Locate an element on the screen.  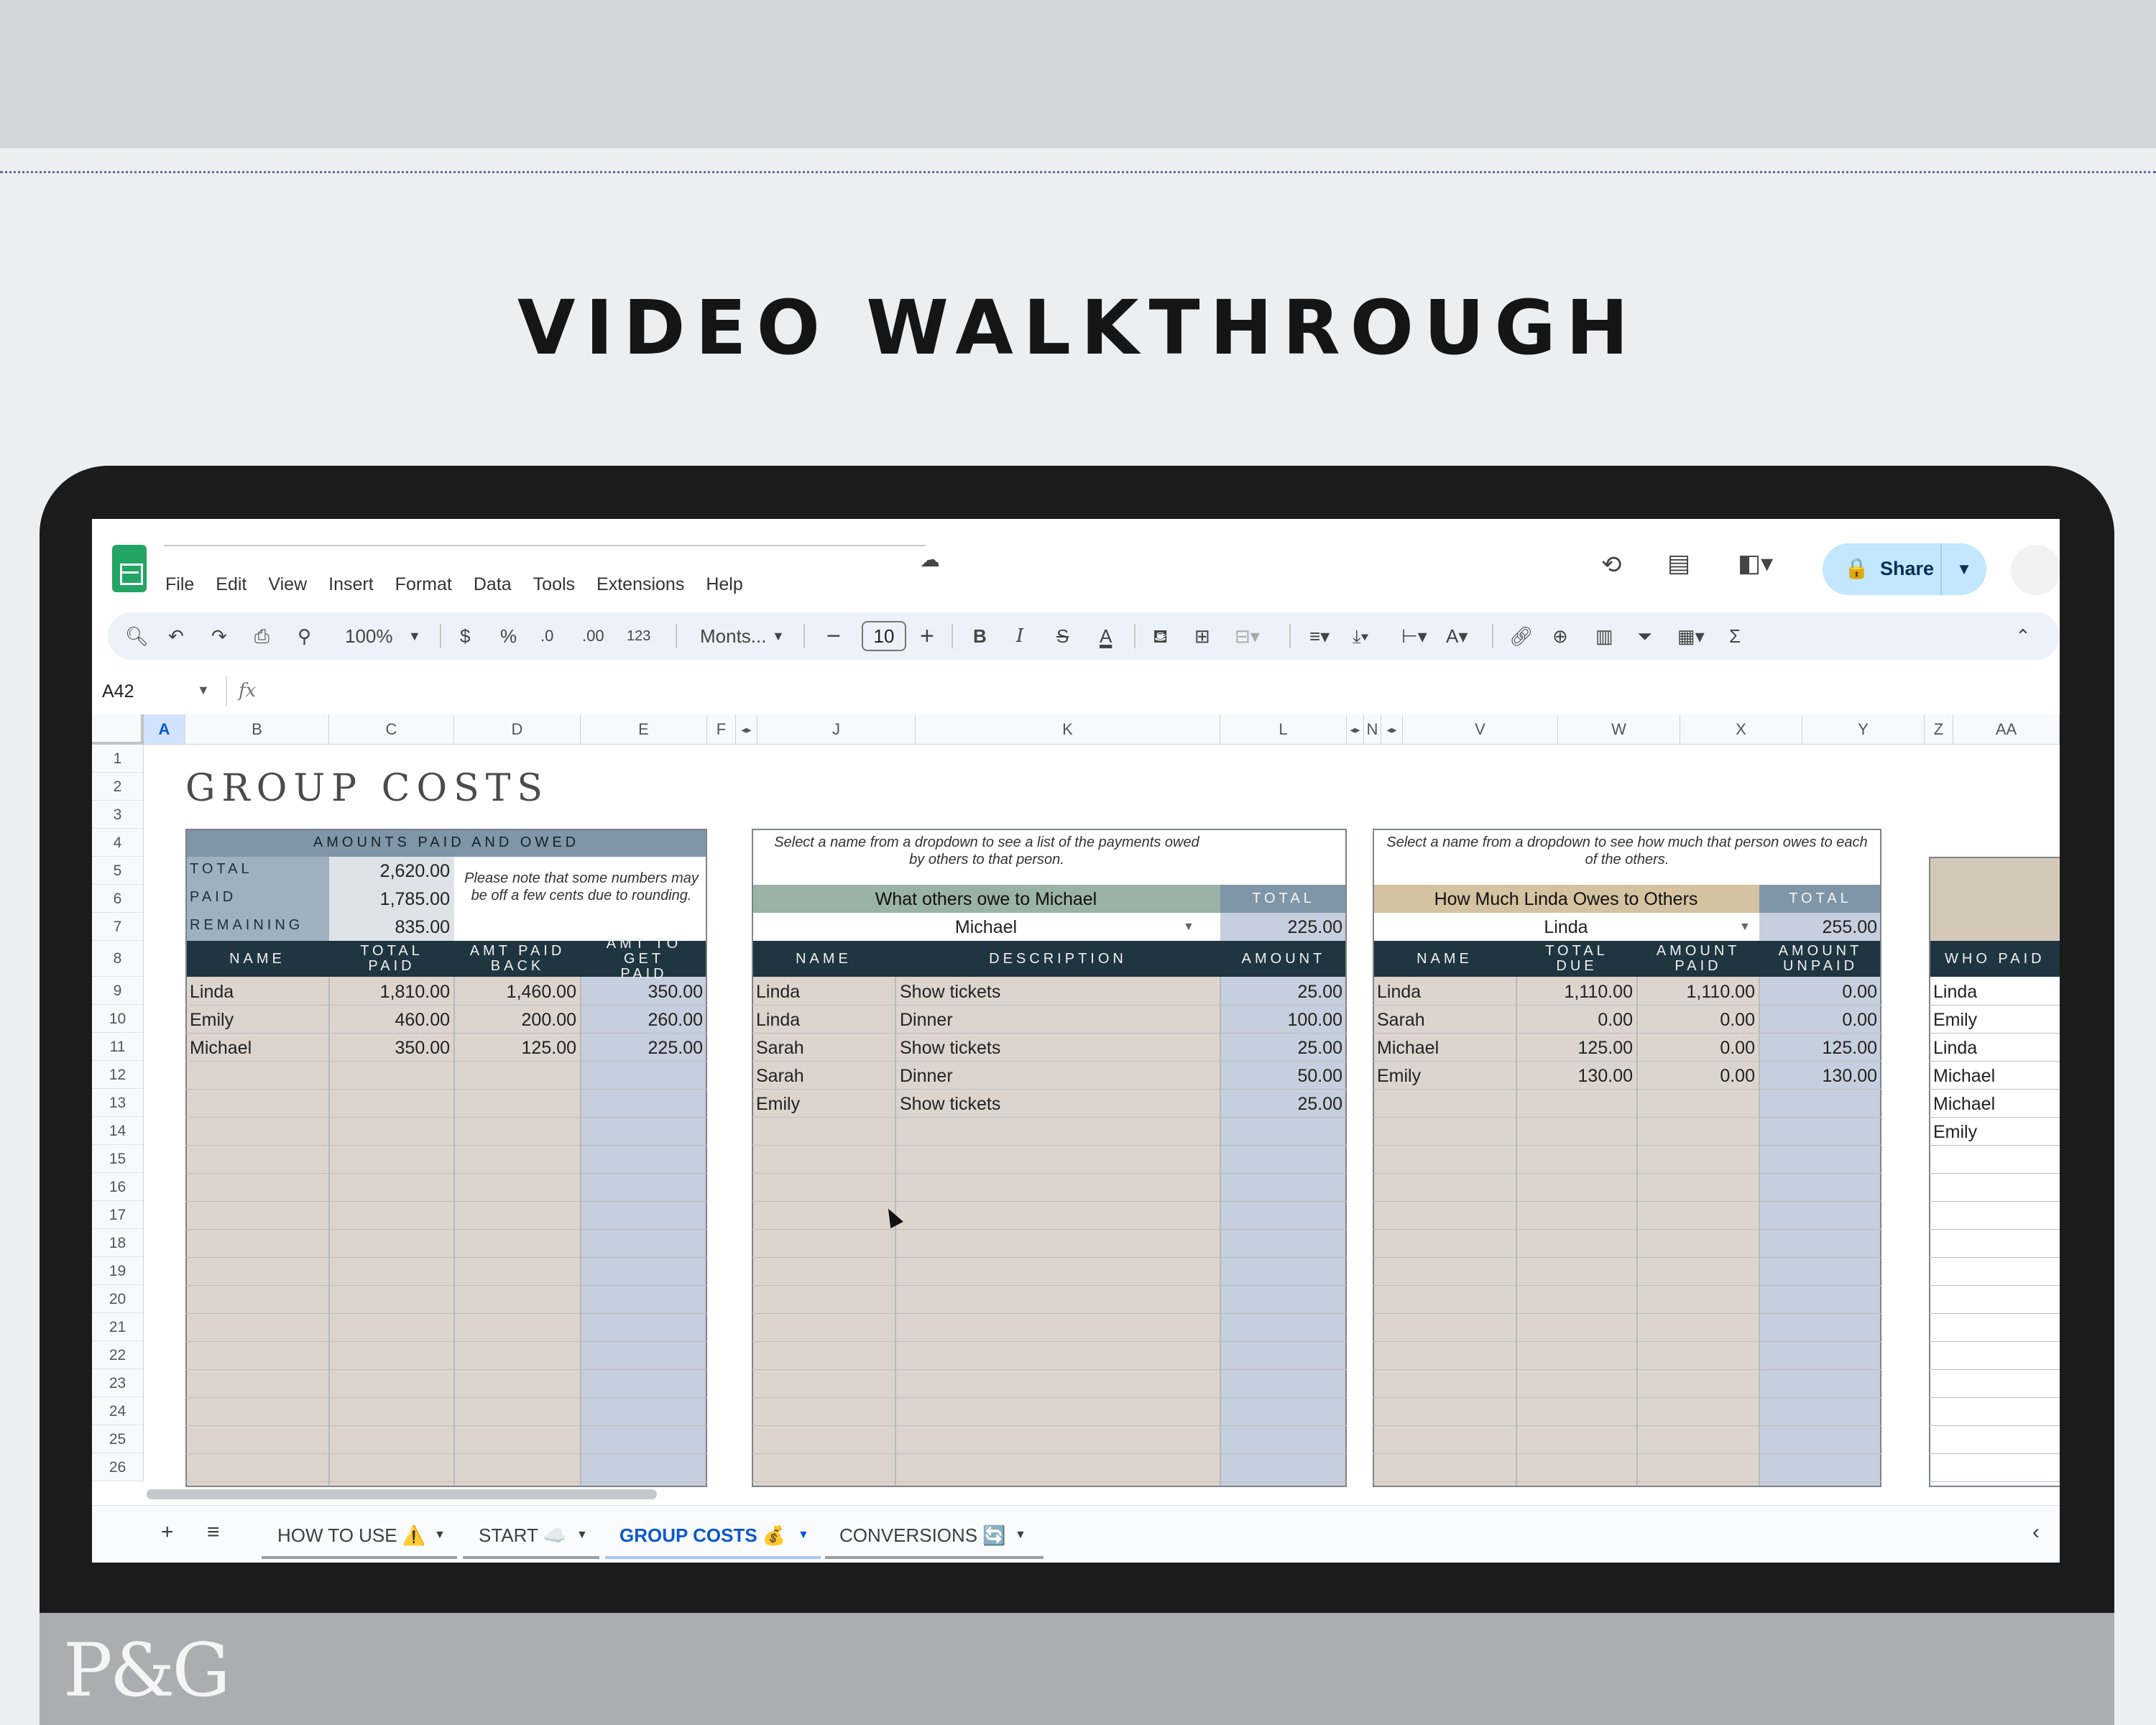
meet-icon: ◧▾ is located at coordinates (1756, 563).